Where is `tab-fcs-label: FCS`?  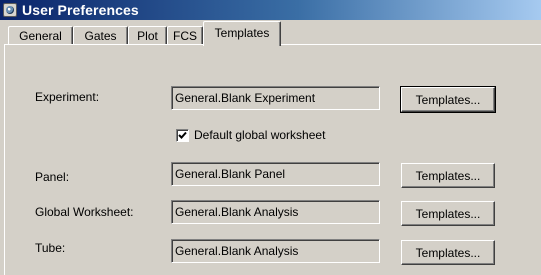 tab-fcs-label: FCS is located at coordinates (185, 36).